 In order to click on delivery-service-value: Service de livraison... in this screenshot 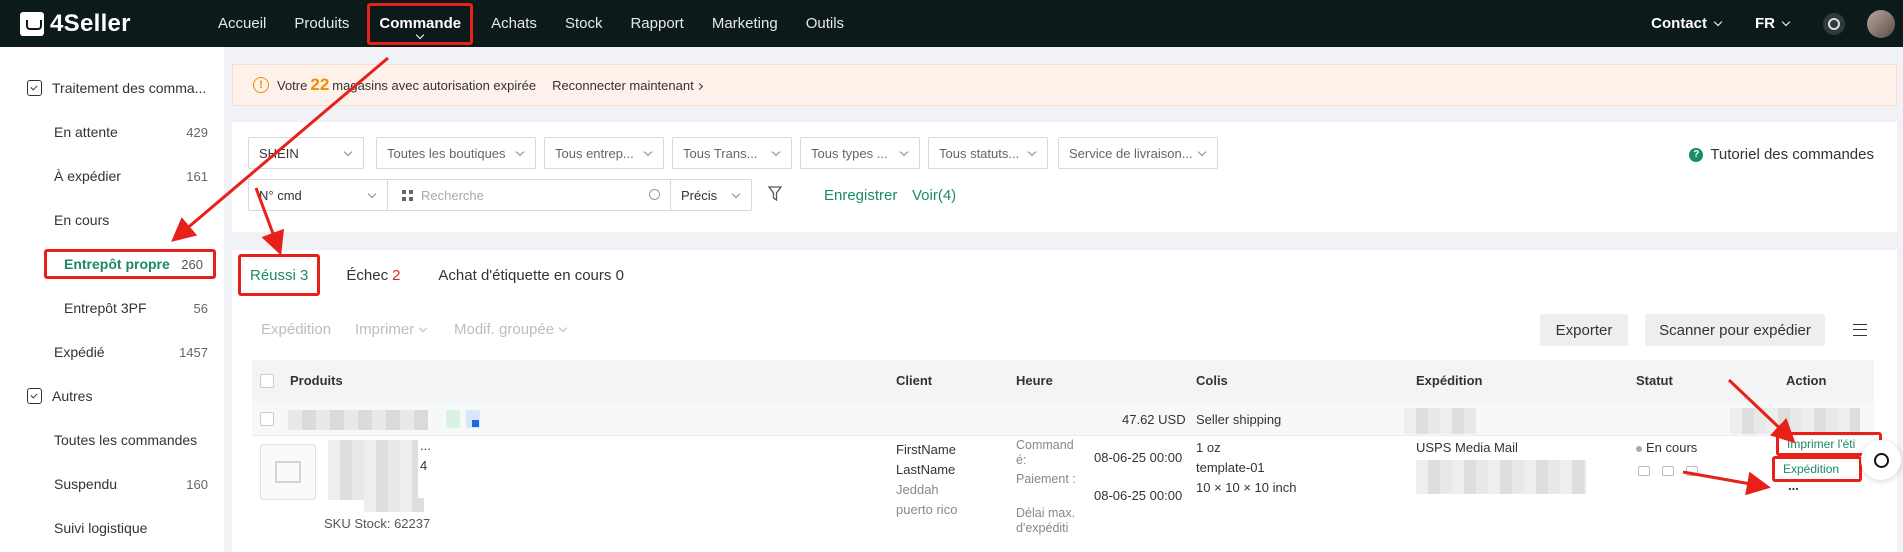, I will do `click(1131, 153)`.